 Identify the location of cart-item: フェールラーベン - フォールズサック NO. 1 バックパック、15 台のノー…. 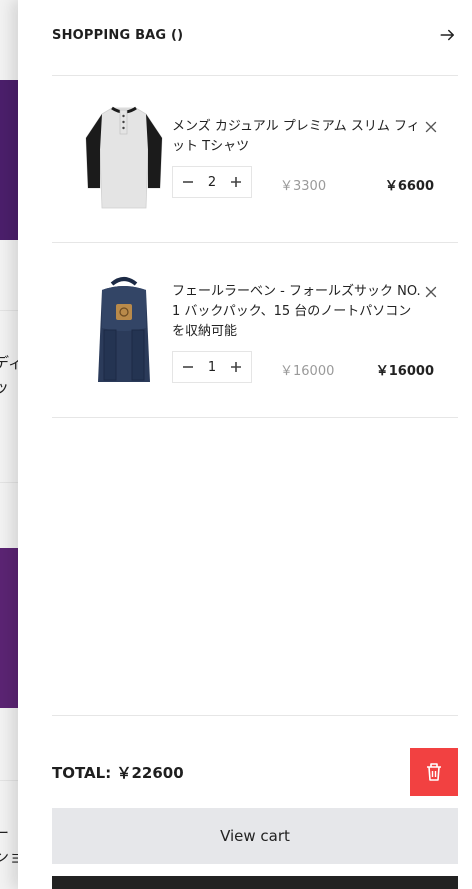
(255, 340).